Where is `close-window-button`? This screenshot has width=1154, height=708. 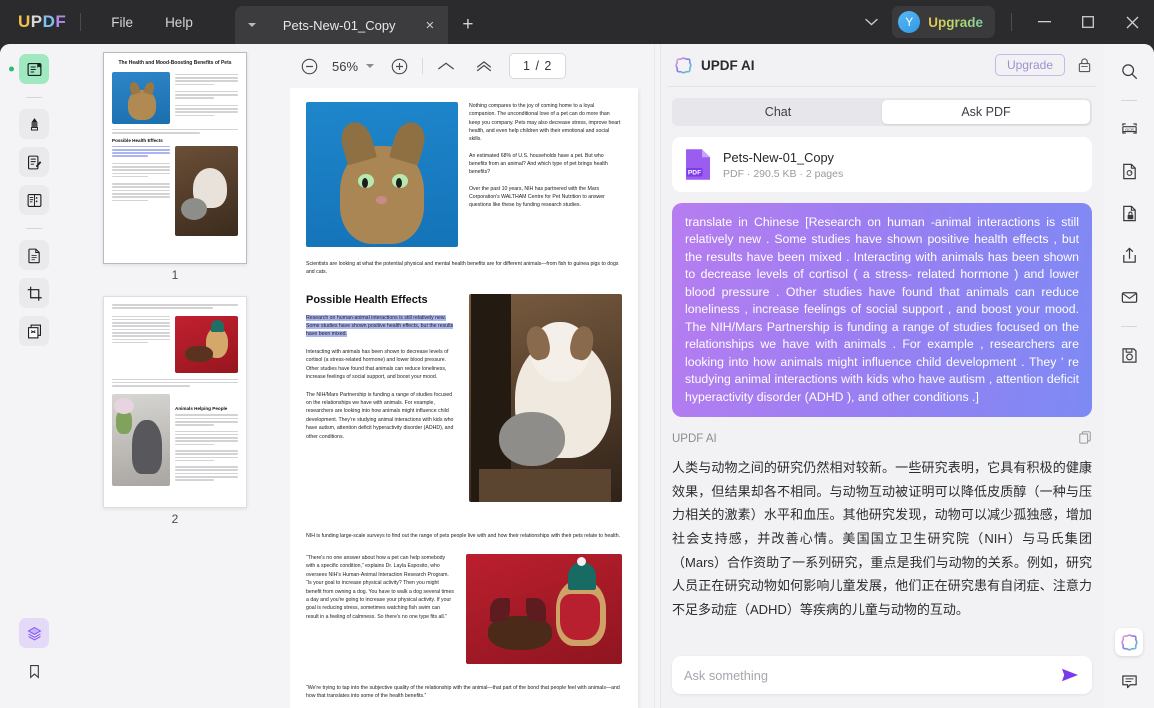 close-window-button is located at coordinates (1132, 22).